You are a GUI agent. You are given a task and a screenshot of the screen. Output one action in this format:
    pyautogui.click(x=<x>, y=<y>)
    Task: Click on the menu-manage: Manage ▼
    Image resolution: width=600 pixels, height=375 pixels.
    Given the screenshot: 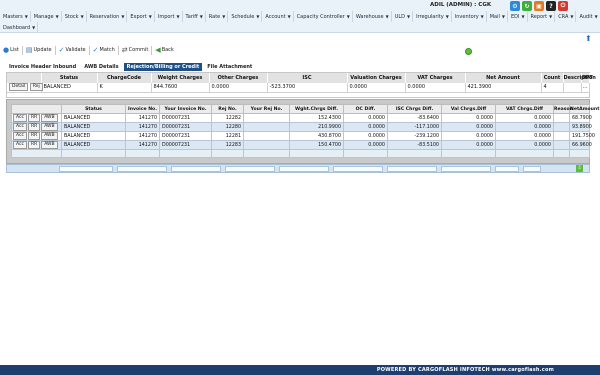 What is the action you would take?
    pyautogui.click(x=46, y=16)
    